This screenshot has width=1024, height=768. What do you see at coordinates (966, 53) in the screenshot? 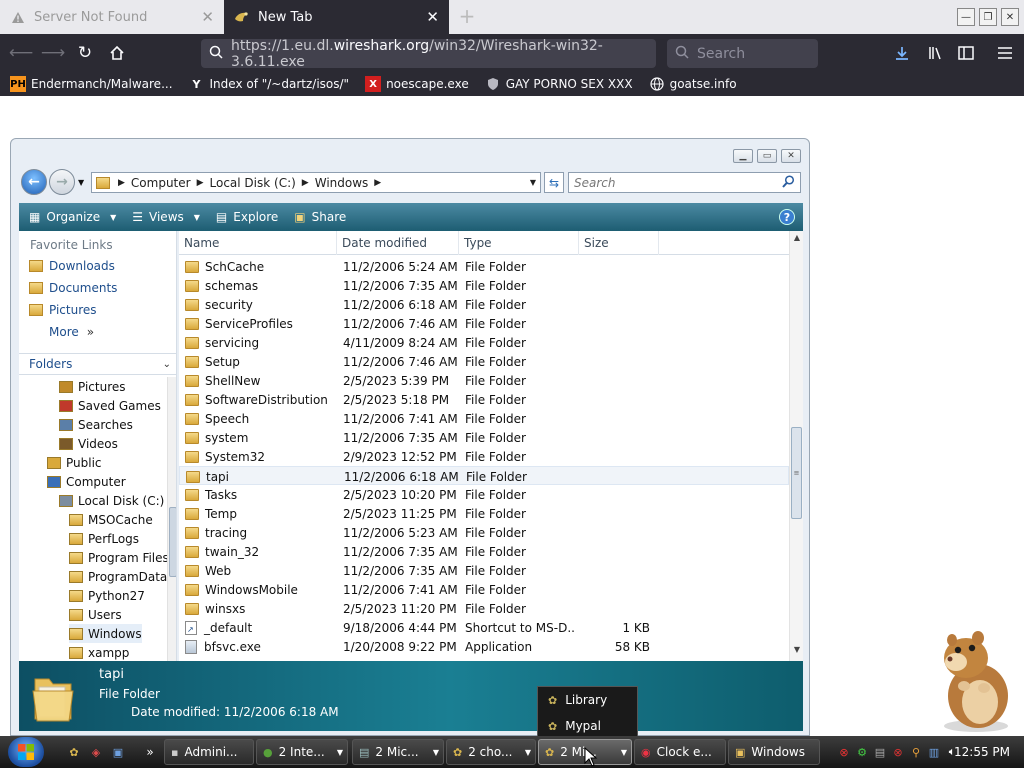
I see `sidebar-icon` at bounding box center [966, 53].